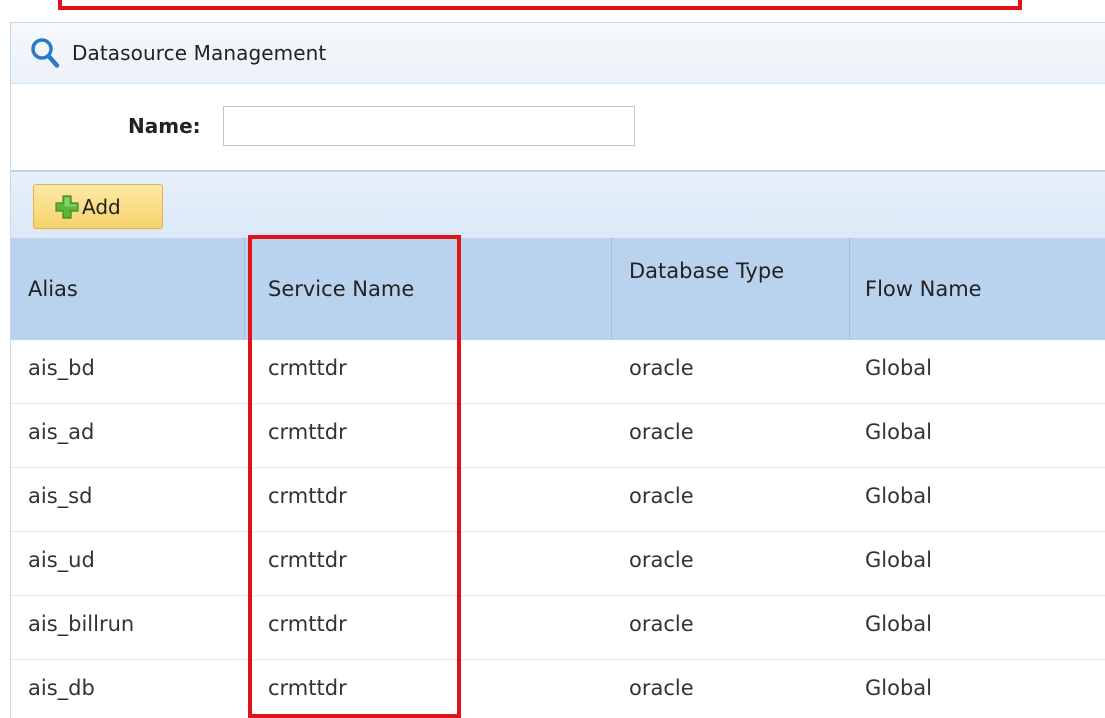  I want to click on search-icon, so click(45, 53).